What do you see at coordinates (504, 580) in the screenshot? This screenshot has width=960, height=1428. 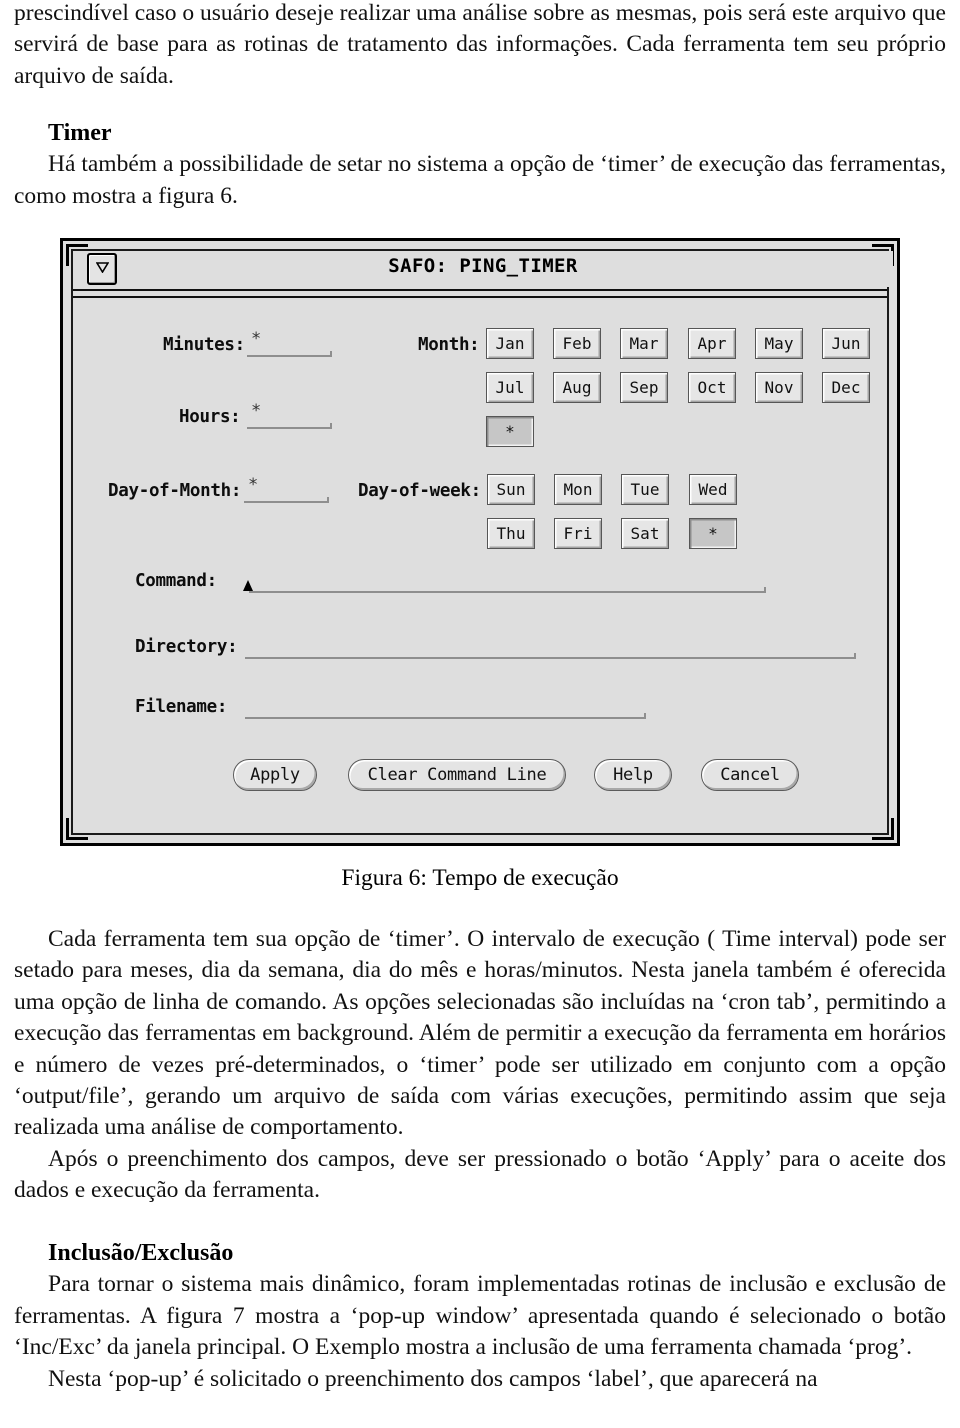 I see `command-input` at bounding box center [504, 580].